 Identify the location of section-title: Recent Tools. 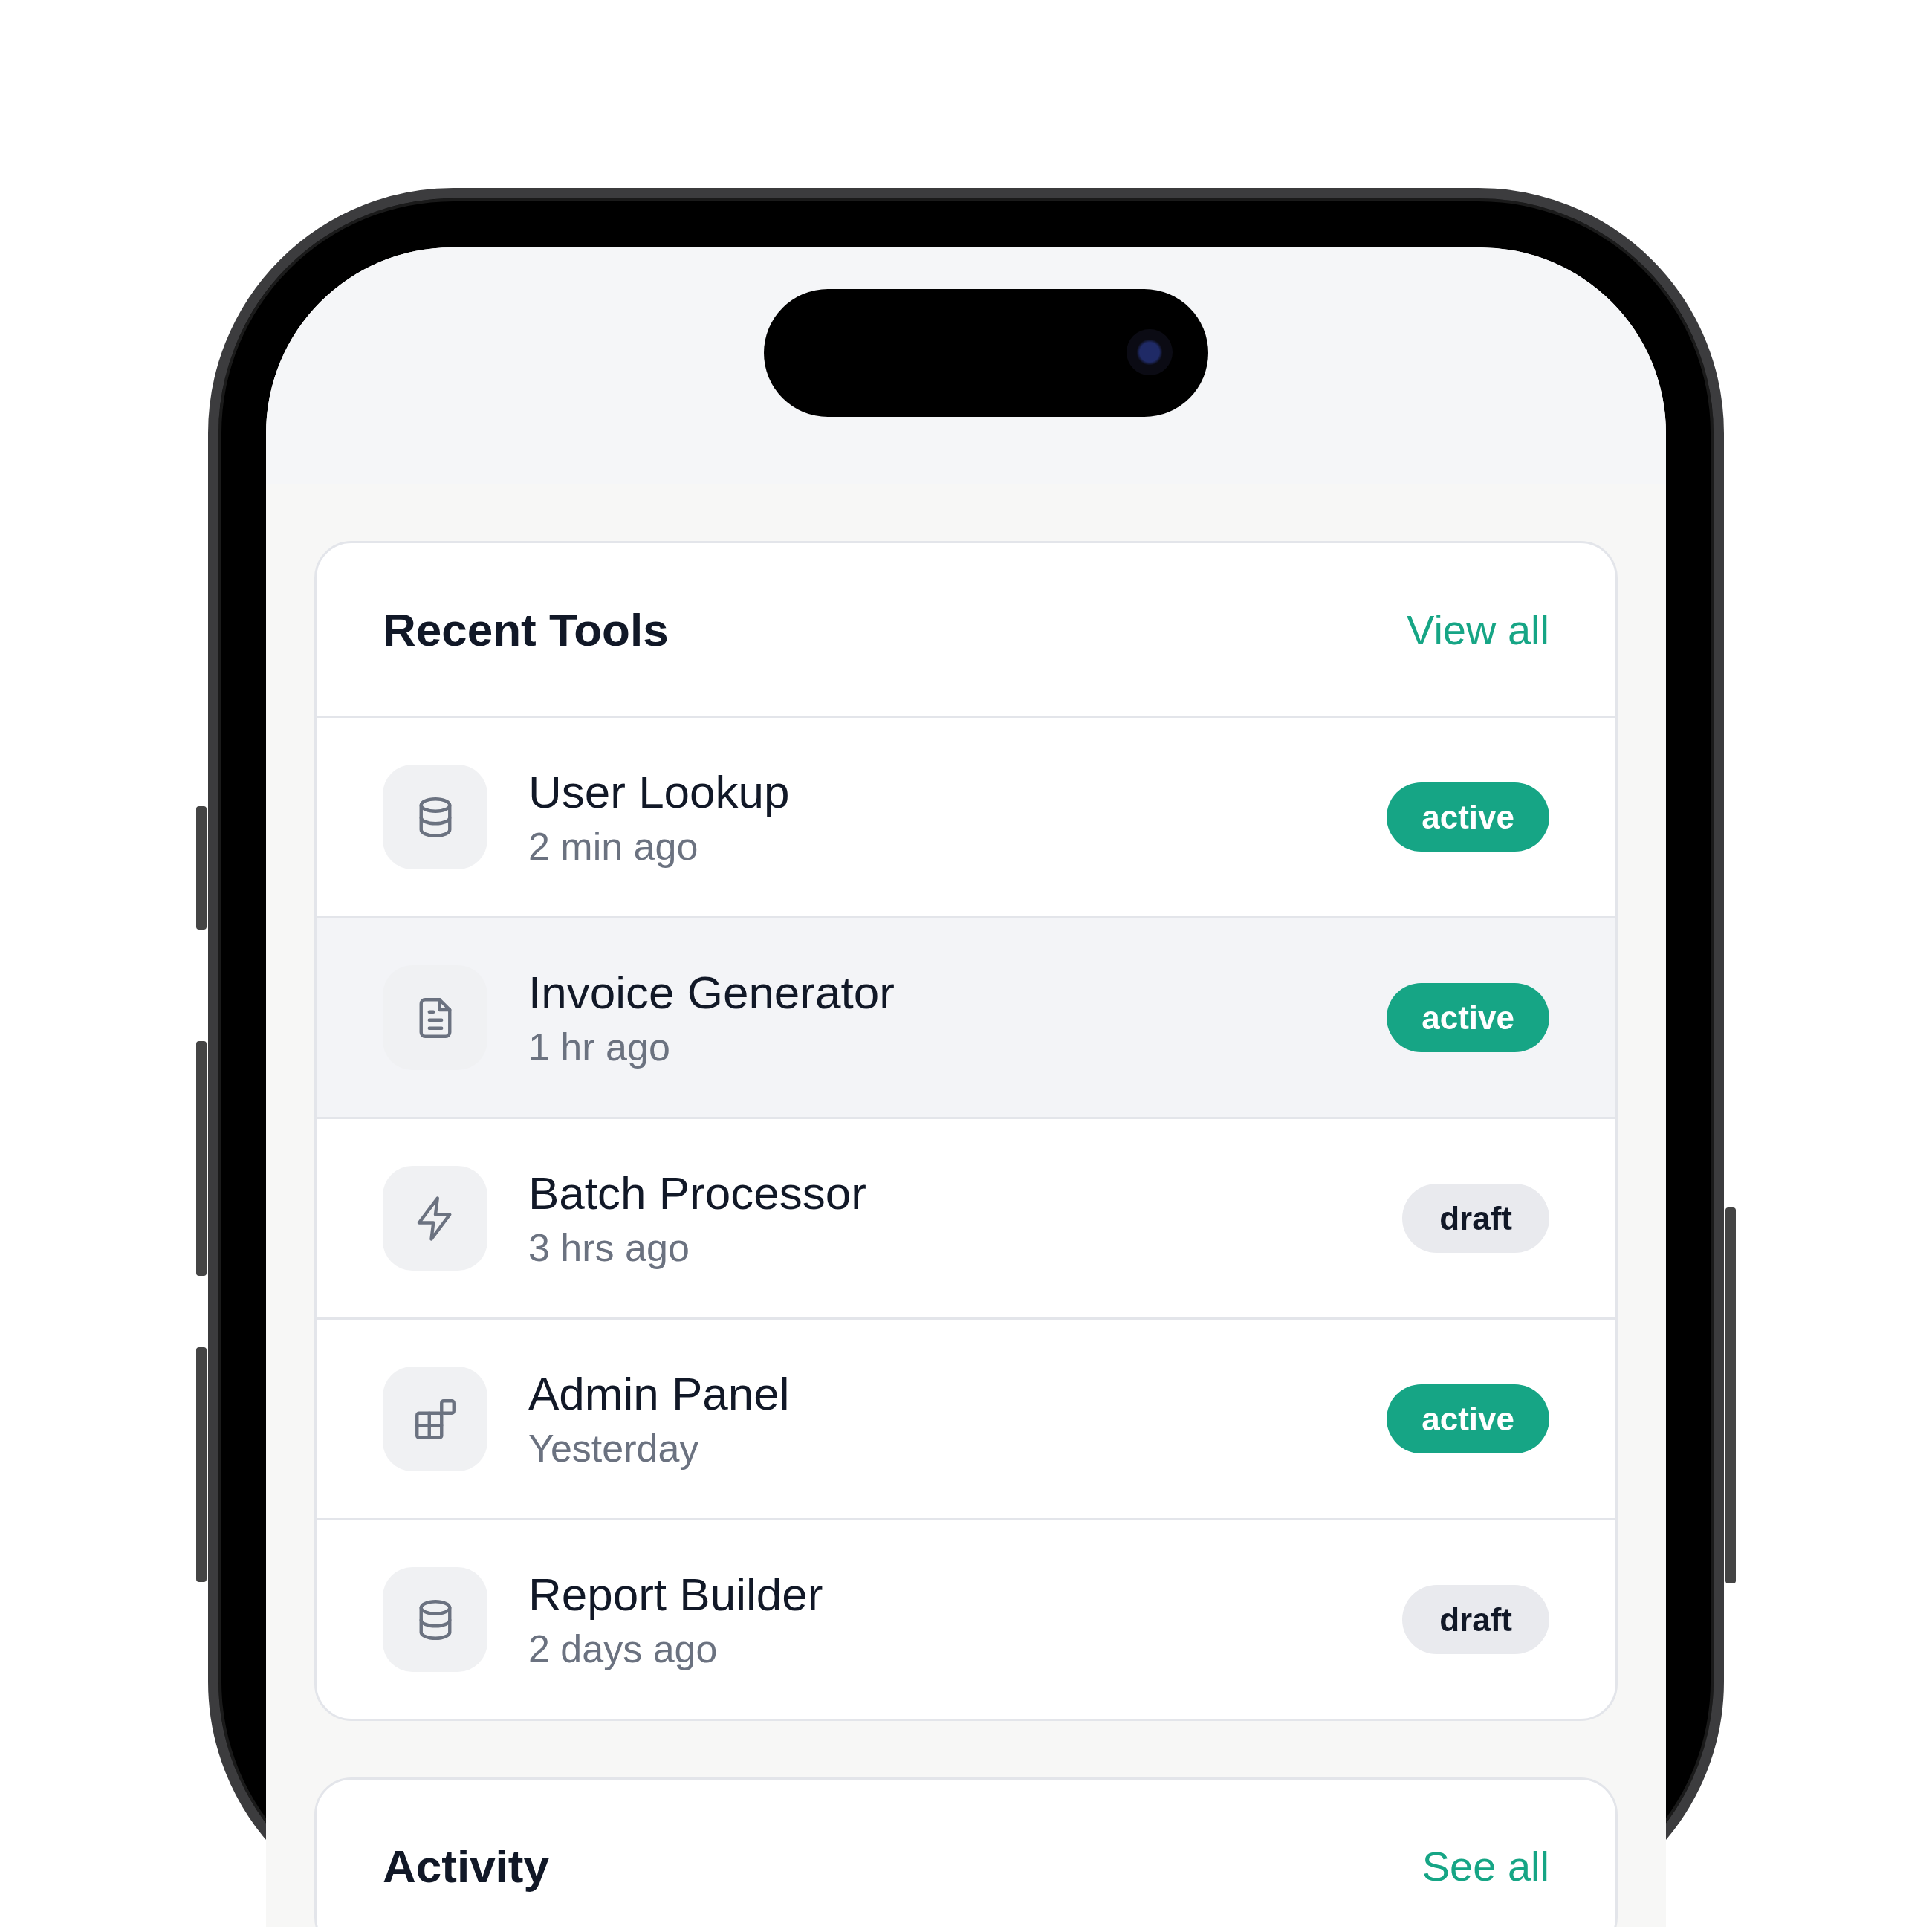
(526, 629).